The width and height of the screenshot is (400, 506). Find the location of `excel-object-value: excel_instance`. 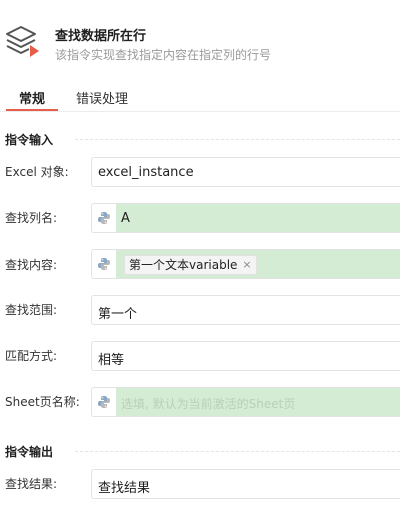

excel-object-value: excel_instance is located at coordinates (146, 172).